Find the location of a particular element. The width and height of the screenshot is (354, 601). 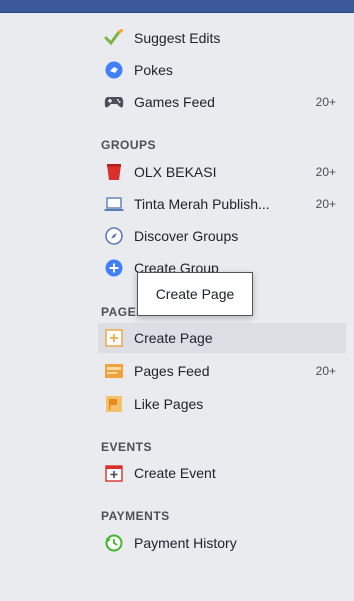

sidebar-item-label: Games Feed is located at coordinates (174, 102).